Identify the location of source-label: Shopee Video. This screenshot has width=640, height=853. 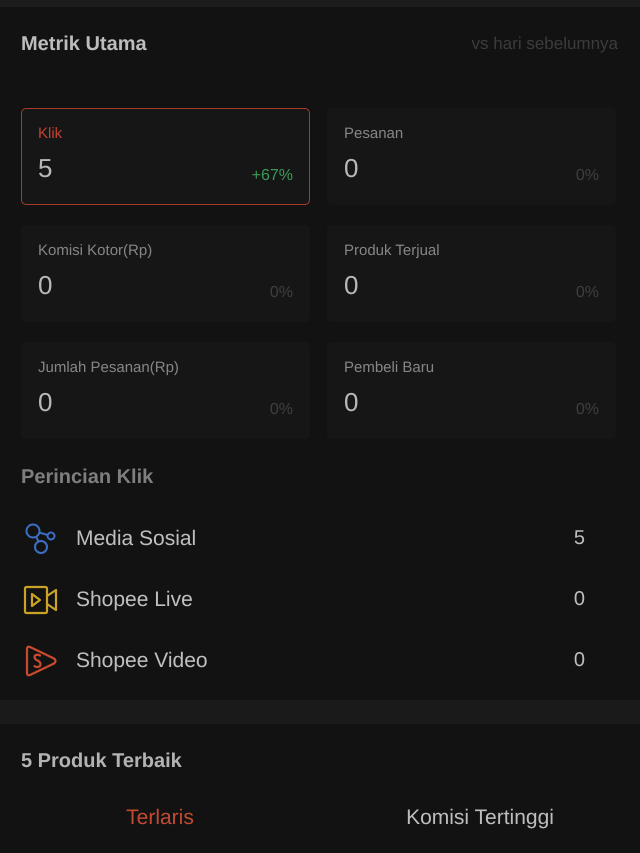
(142, 660).